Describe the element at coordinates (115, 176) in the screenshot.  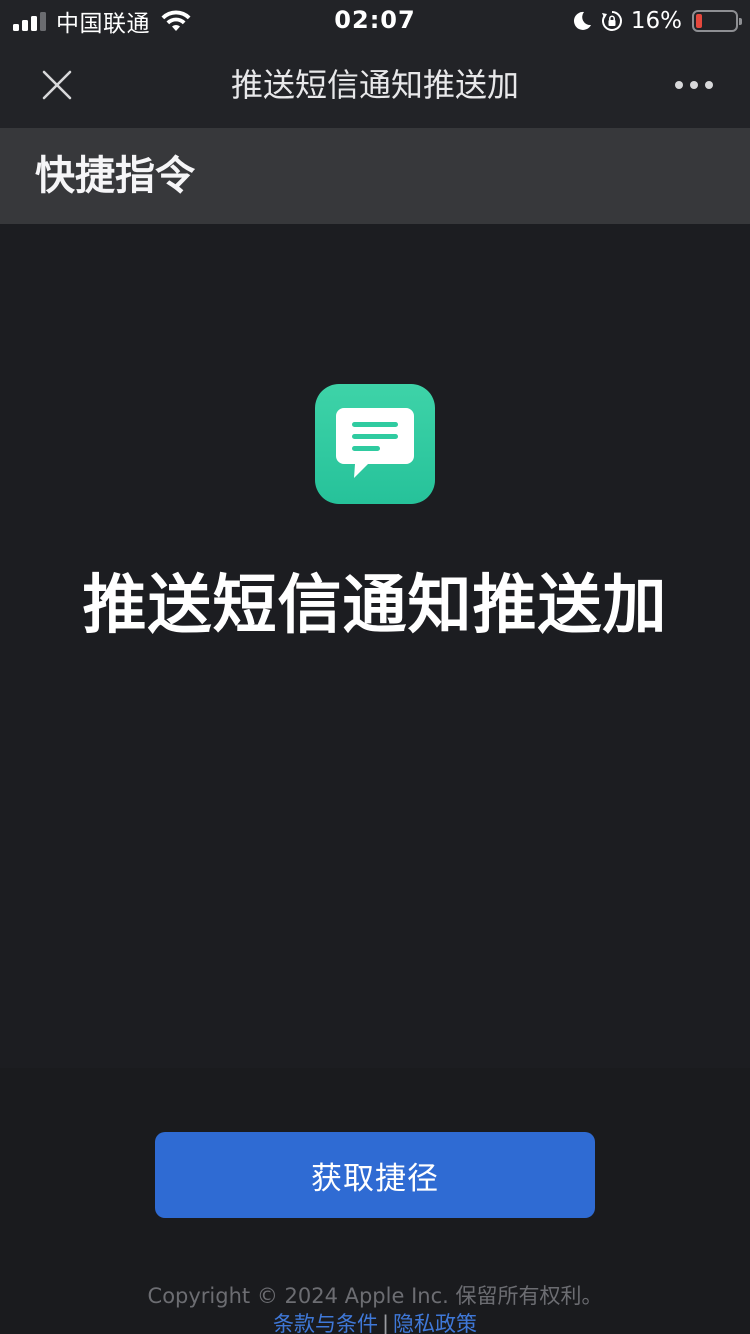
I see `section-title: 快捷指令` at that location.